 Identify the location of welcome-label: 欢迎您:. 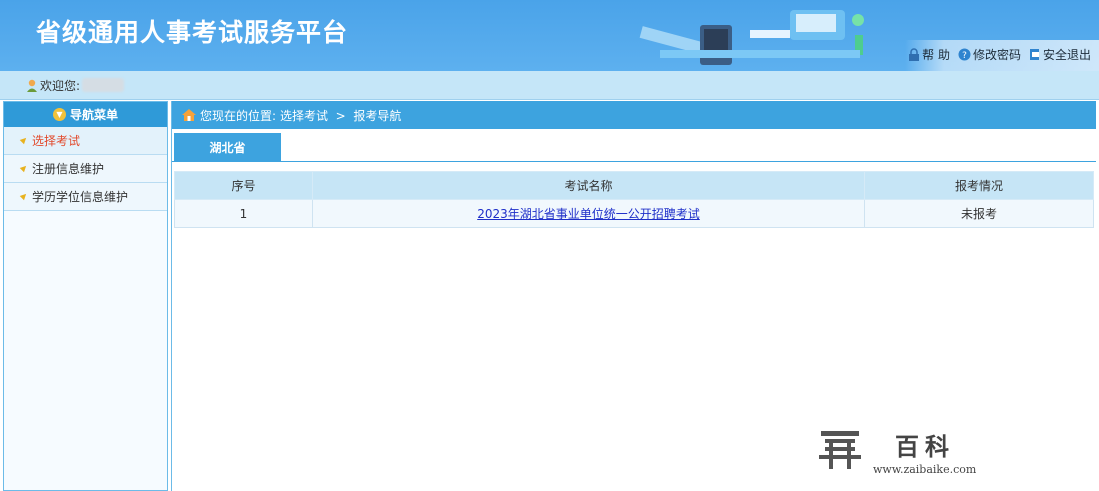
(60, 85).